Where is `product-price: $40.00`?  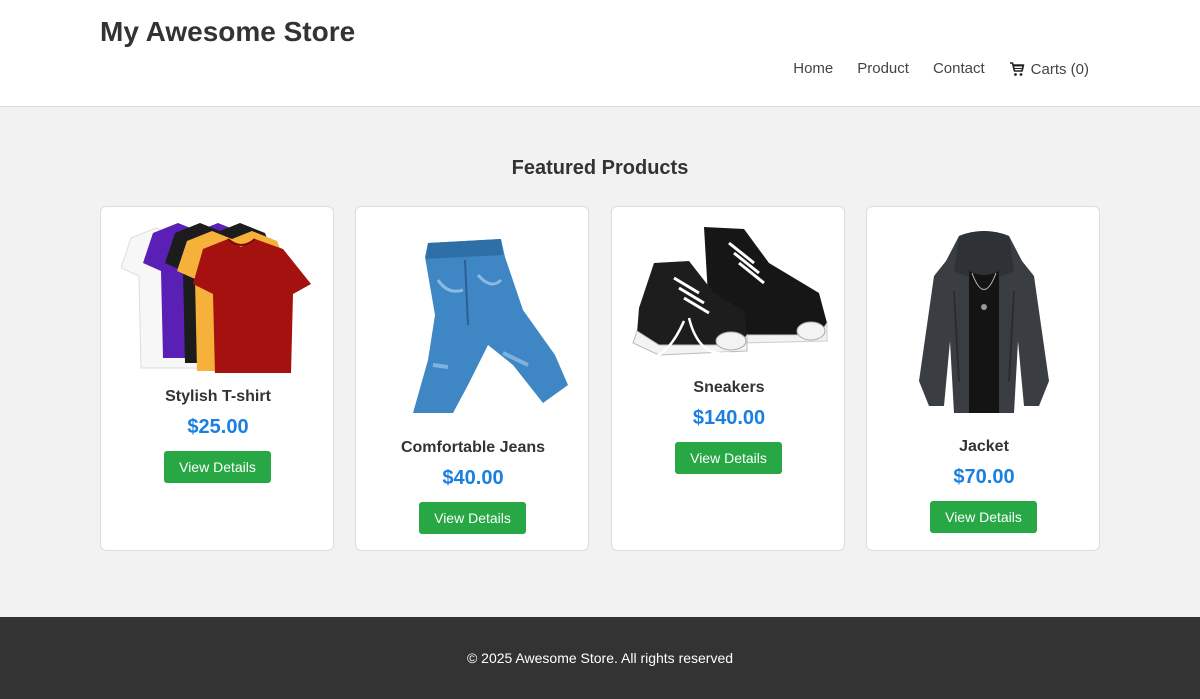
product-price: $40.00 is located at coordinates (473, 478).